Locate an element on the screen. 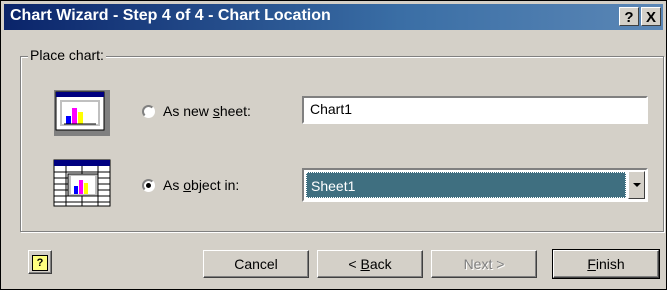 This screenshot has width=667, height=290. dropdown-button is located at coordinates (636, 185).